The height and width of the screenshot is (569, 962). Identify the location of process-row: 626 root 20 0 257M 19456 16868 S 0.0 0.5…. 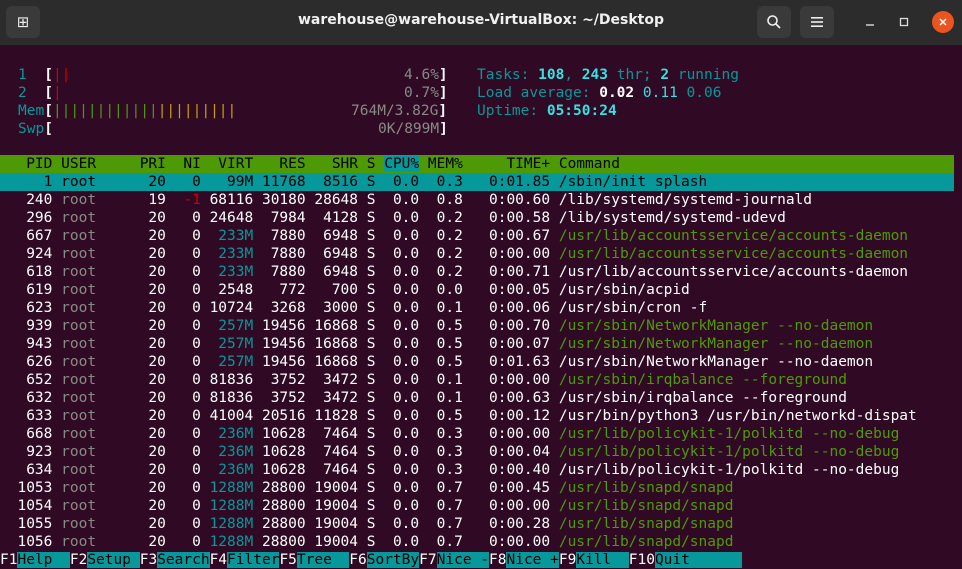
(477, 362).